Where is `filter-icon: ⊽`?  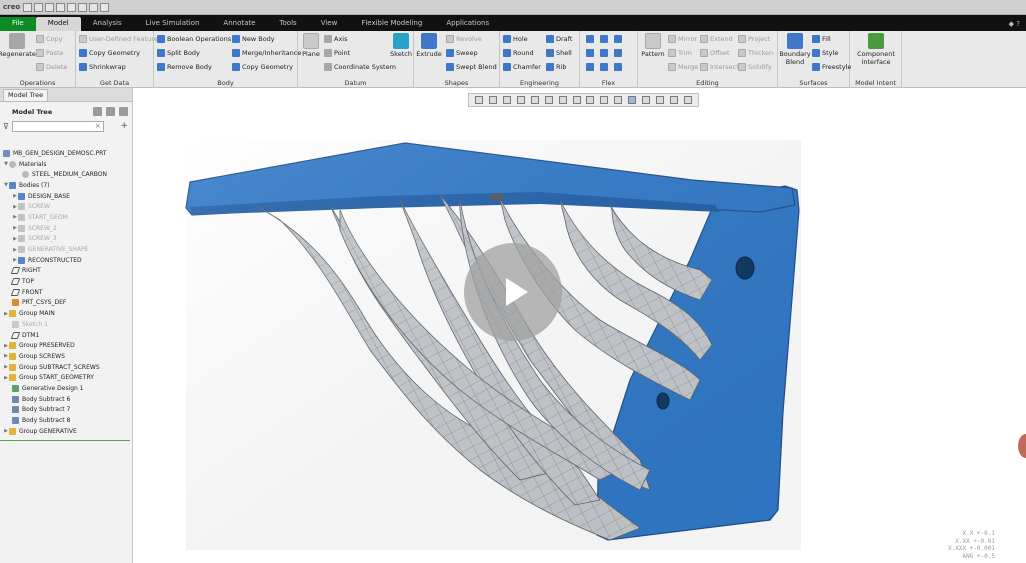
filter-icon: ⊽ is located at coordinates (6, 126).